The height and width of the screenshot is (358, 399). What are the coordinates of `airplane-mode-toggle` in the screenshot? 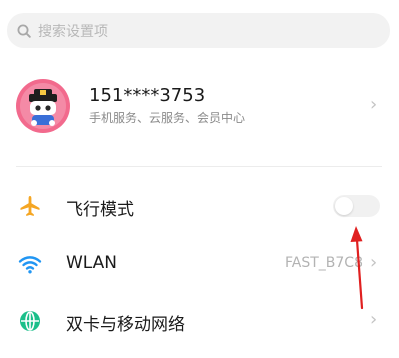 It's located at (356, 206).